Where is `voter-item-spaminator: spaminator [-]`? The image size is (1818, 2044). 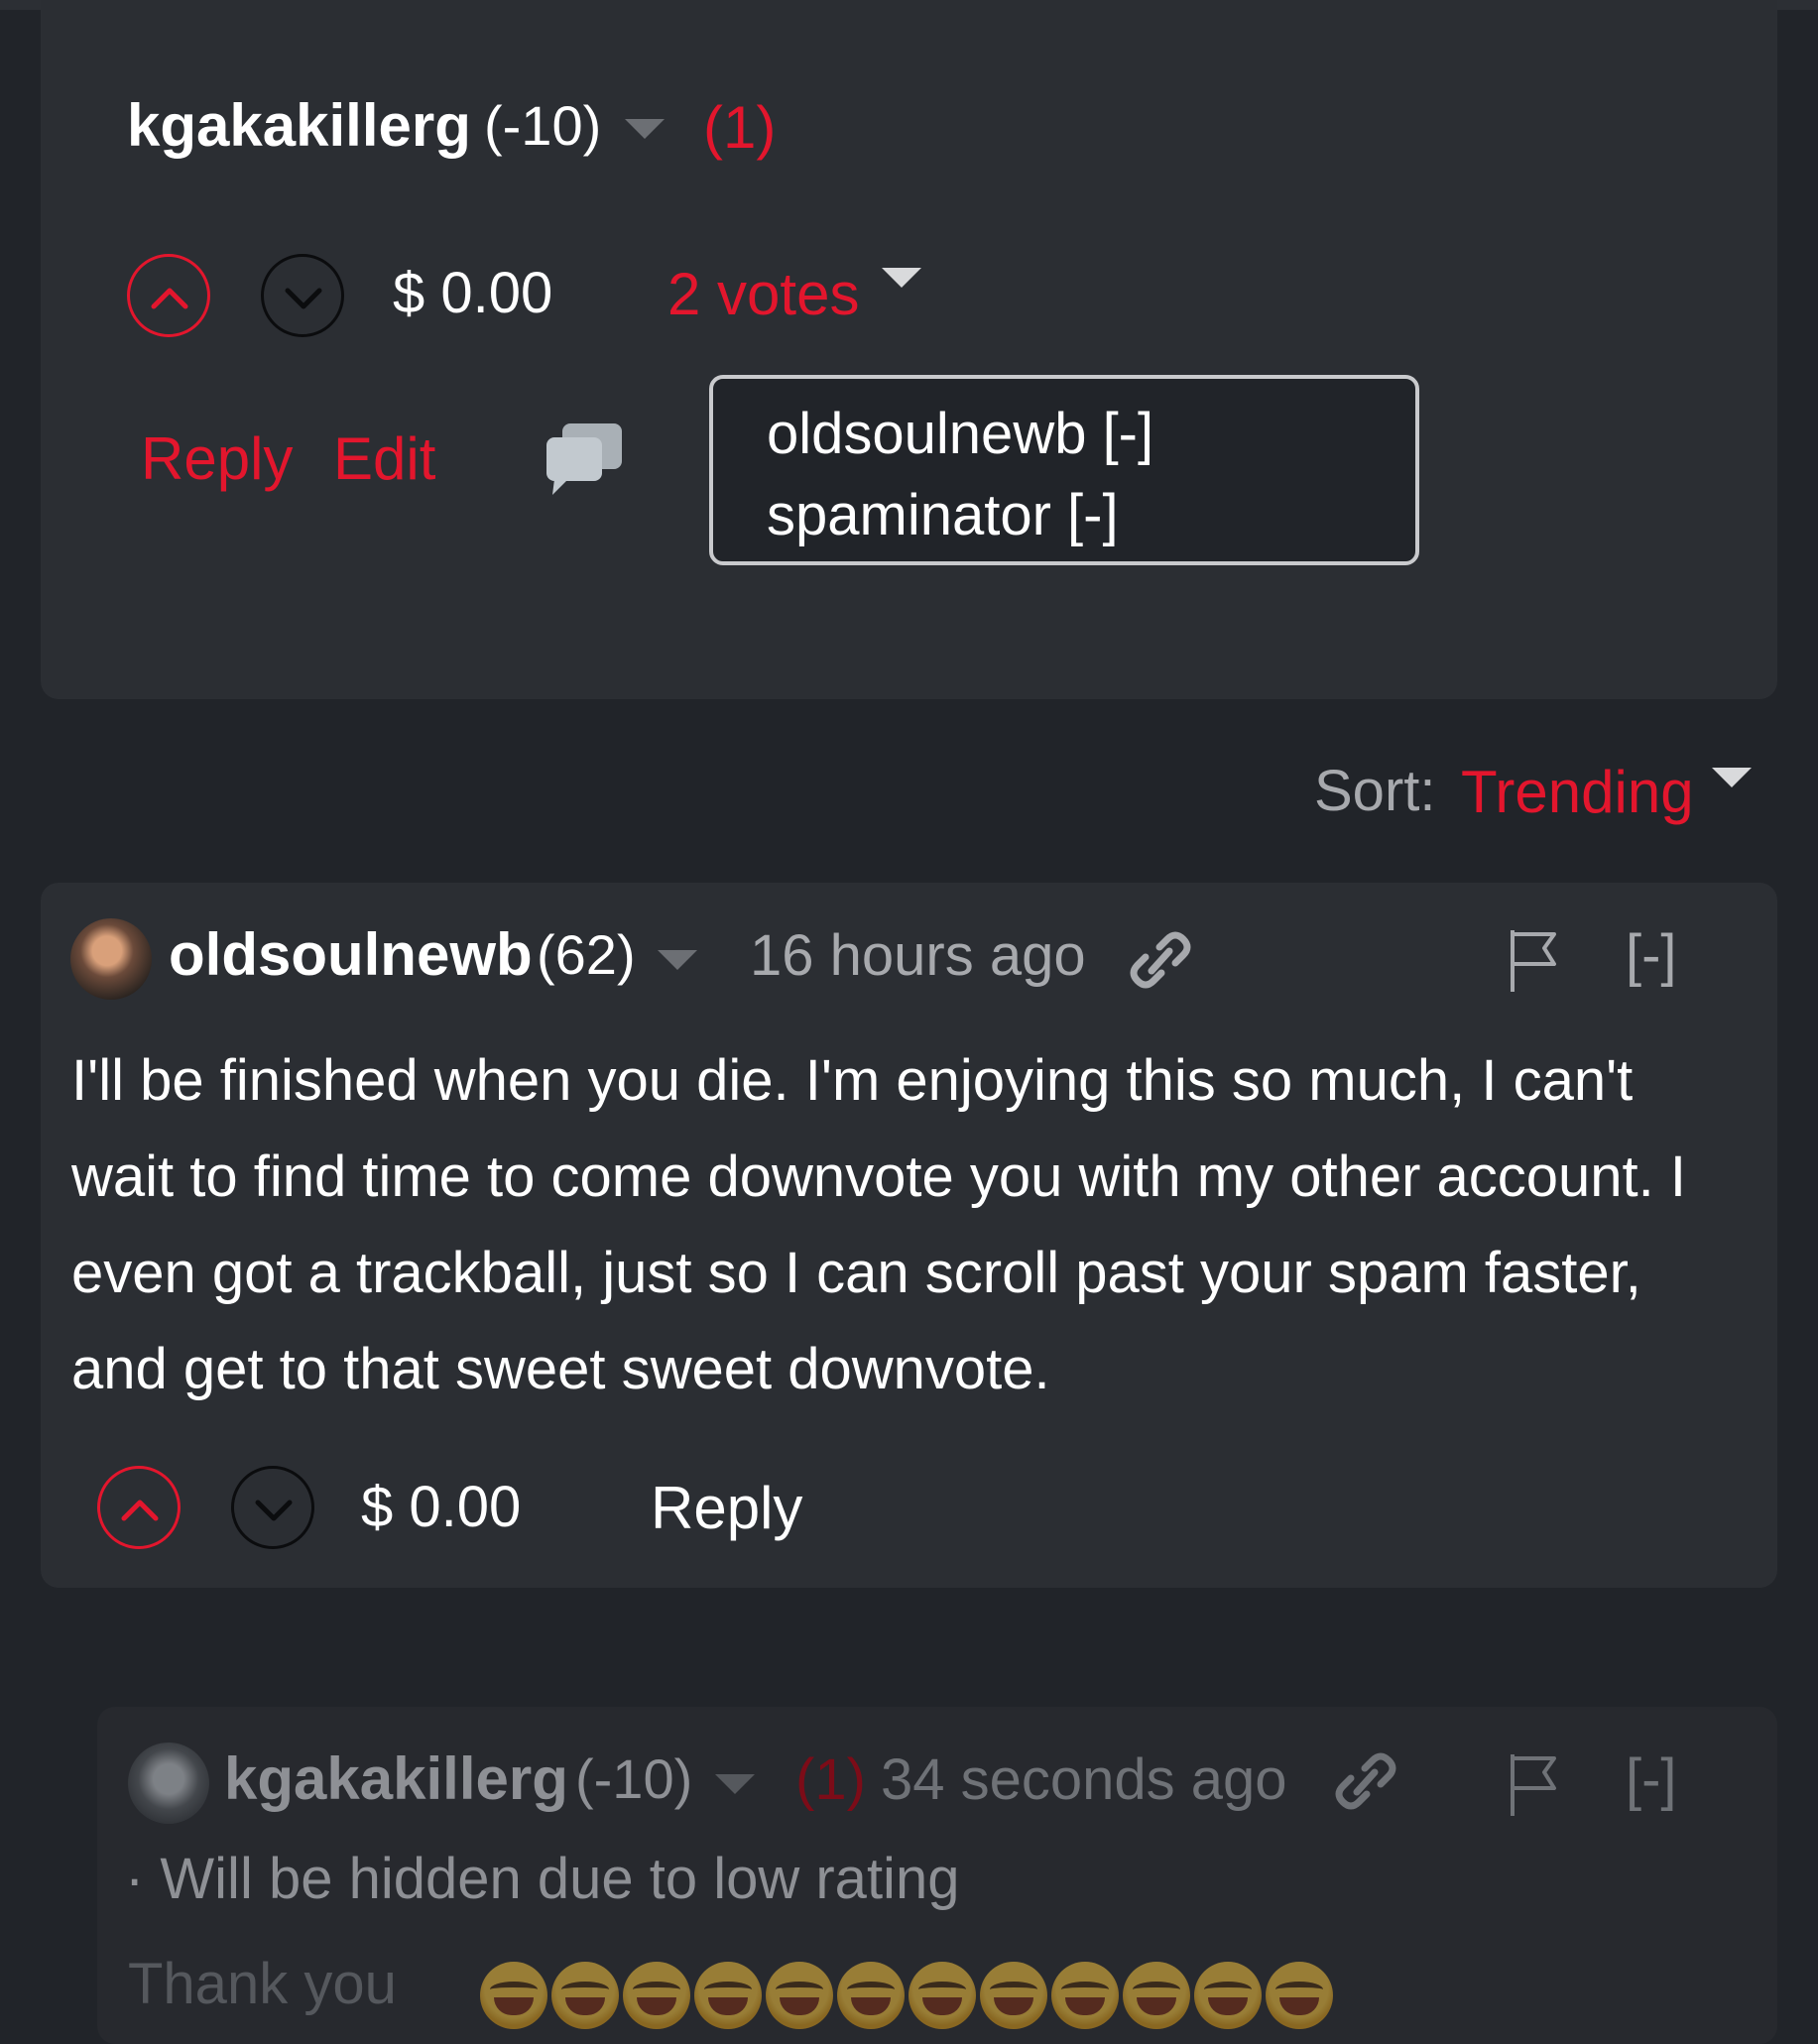
voter-item-spaminator: spaminator [-] is located at coordinates (943, 515).